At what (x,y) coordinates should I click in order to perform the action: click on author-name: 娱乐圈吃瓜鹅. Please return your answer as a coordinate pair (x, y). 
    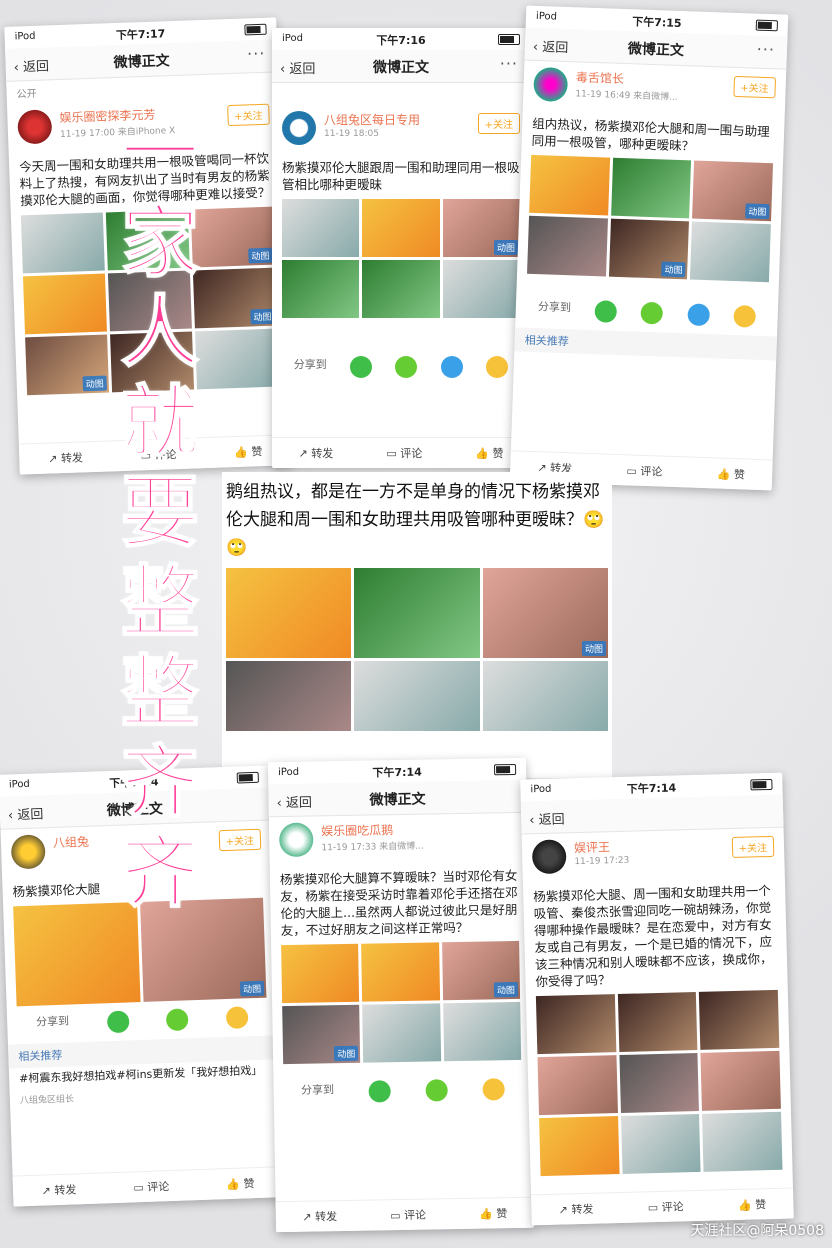
    Looking at the image, I should click on (357, 830).